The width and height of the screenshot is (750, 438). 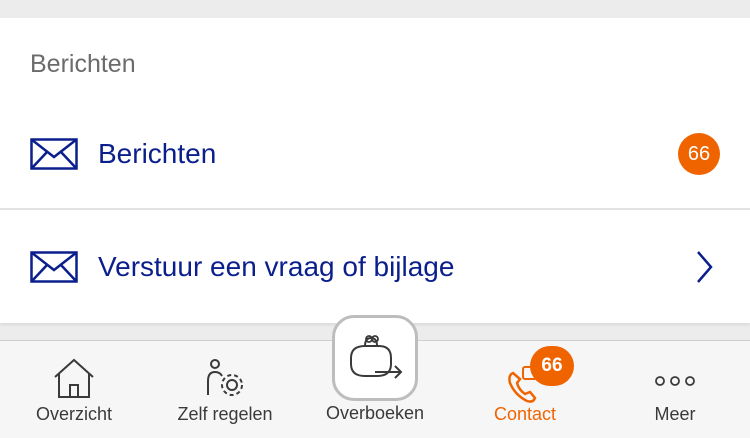 I want to click on tab-overzicht: Overzicht, so click(x=74, y=389).